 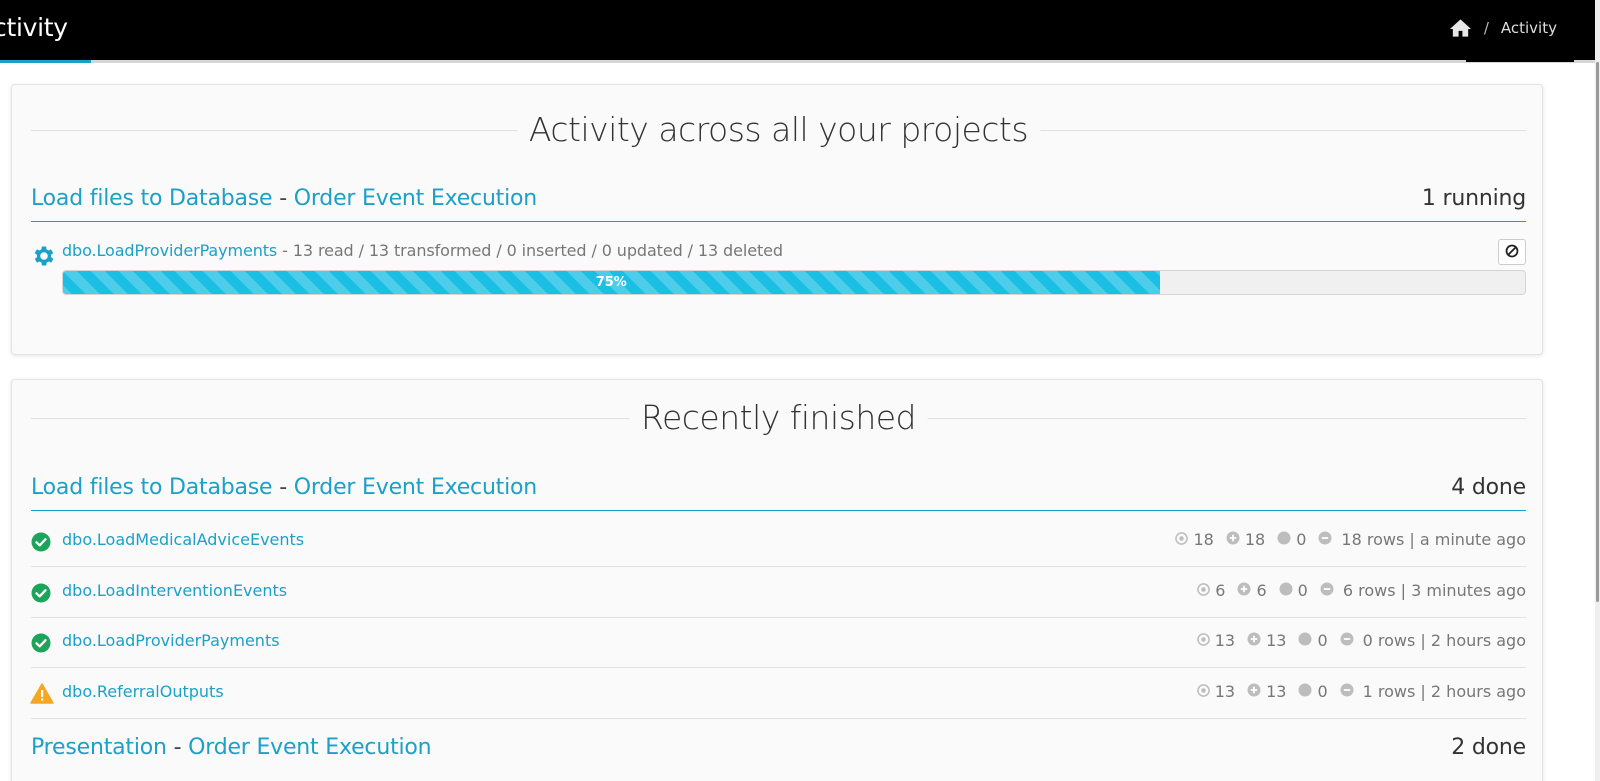 What do you see at coordinates (1255, 539) in the screenshot?
I see `added-count: 18` at bounding box center [1255, 539].